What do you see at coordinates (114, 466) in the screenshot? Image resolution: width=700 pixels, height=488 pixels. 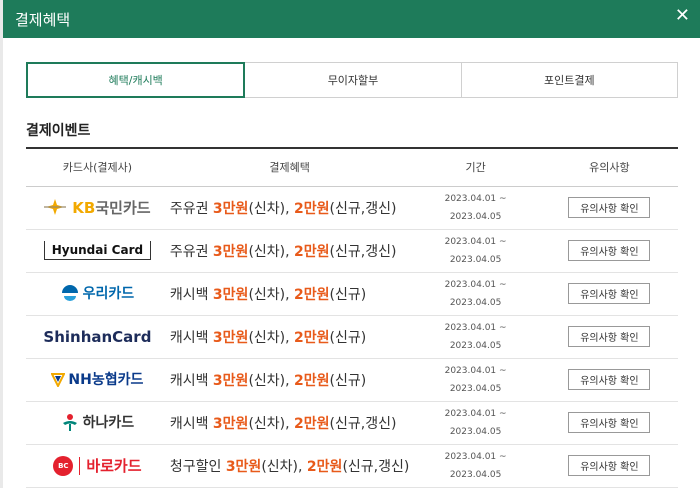 I see `bc-logo-text: 바로카드` at bounding box center [114, 466].